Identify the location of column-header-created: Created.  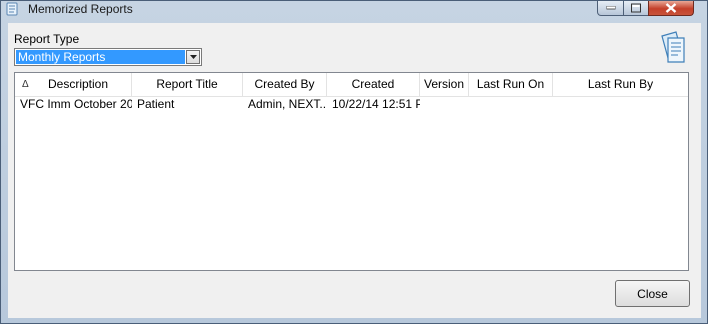
(373, 84).